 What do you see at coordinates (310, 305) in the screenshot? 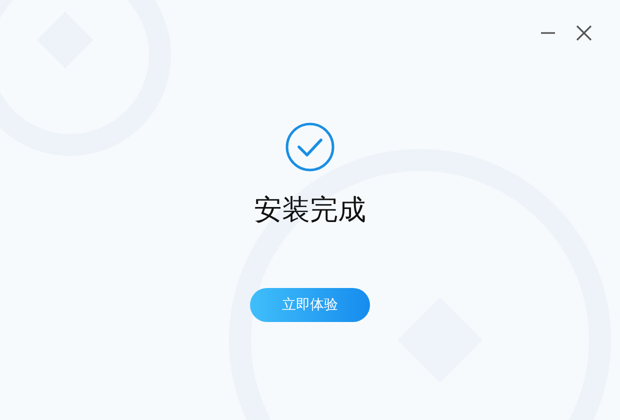
I see `start-button: 立即体验` at bounding box center [310, 305].